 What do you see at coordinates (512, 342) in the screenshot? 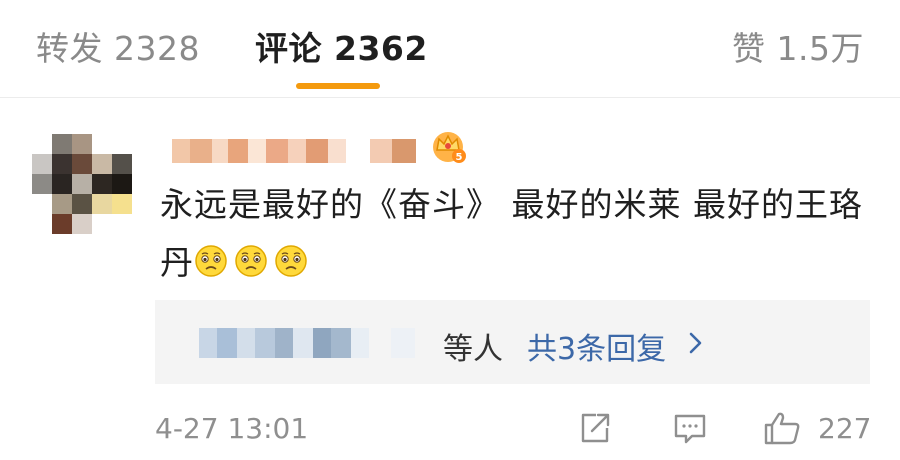
I see `reply-preview: 等人 共3条回复` at bounding box center [512, 342].